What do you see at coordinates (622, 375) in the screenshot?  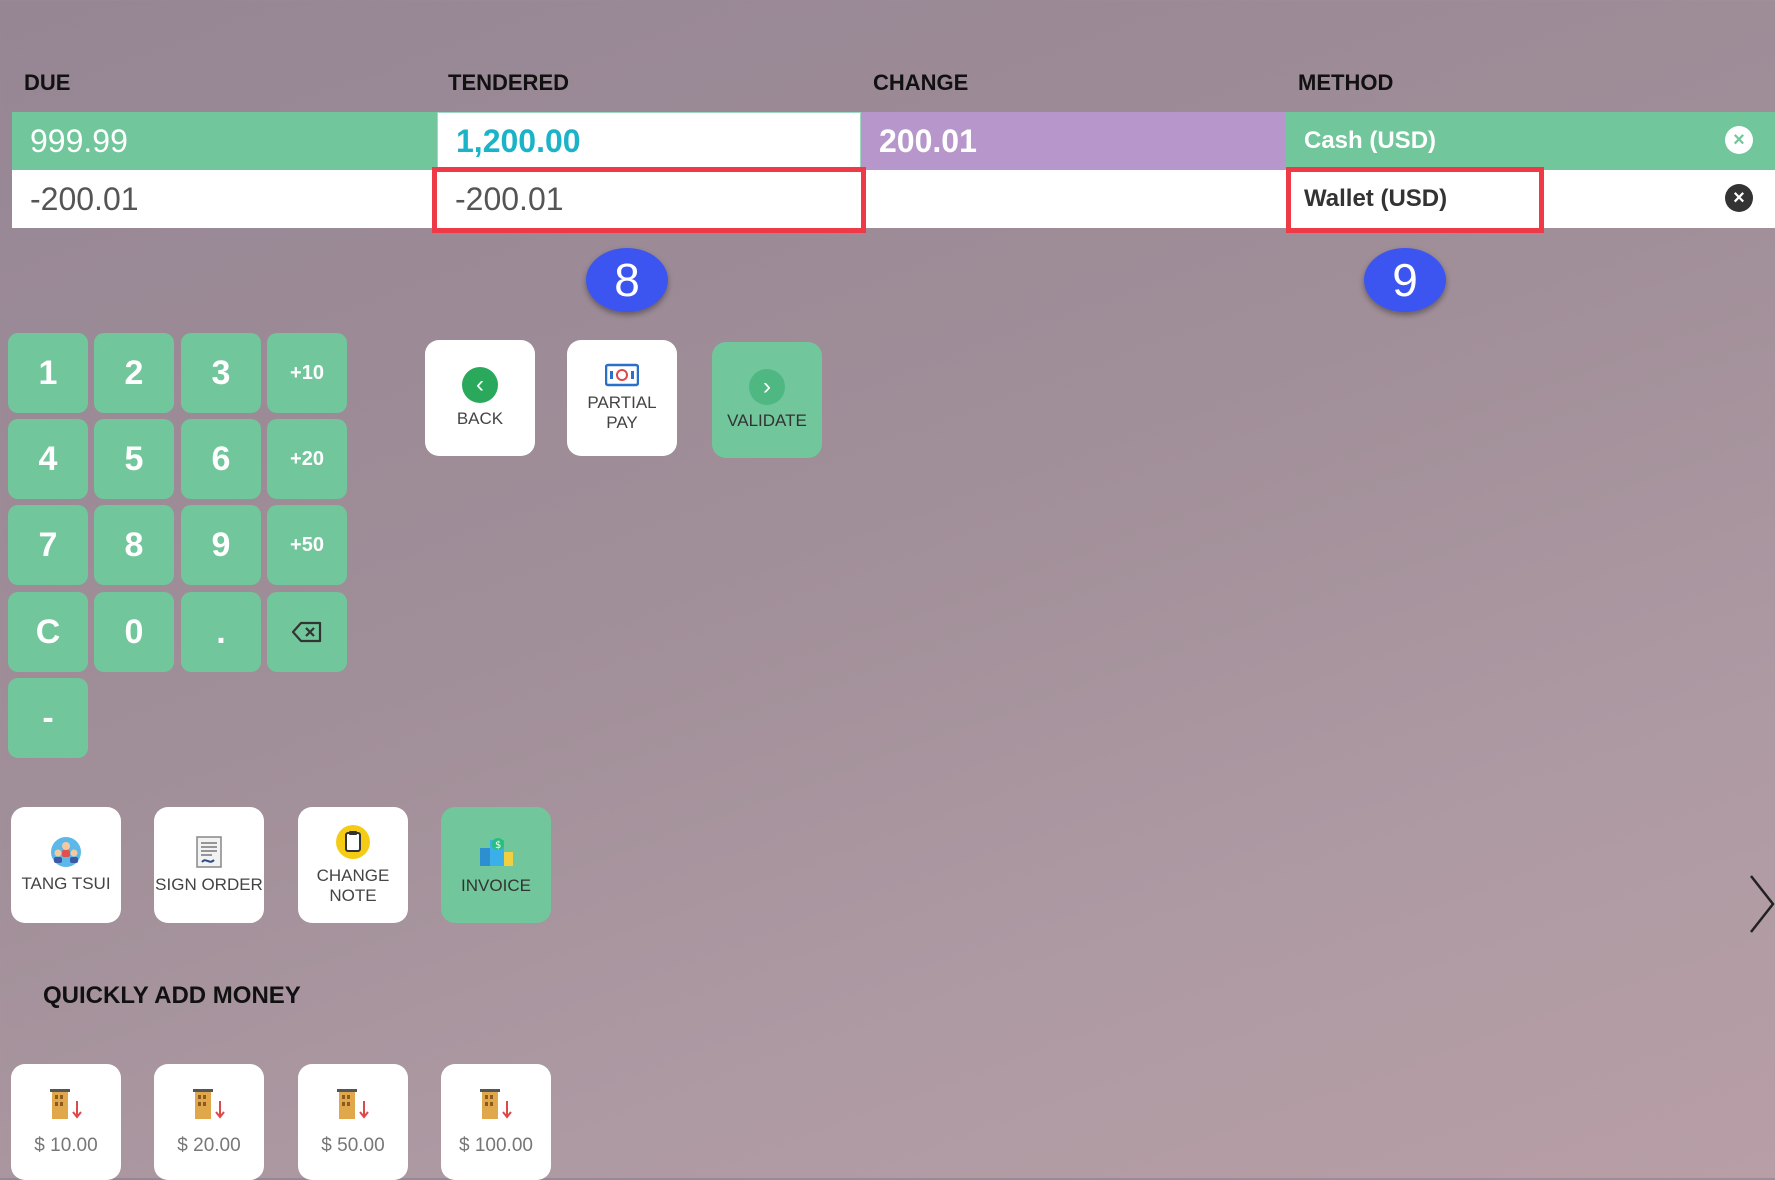 I see `money-transfer-icon` at bounding box center [622, 375].